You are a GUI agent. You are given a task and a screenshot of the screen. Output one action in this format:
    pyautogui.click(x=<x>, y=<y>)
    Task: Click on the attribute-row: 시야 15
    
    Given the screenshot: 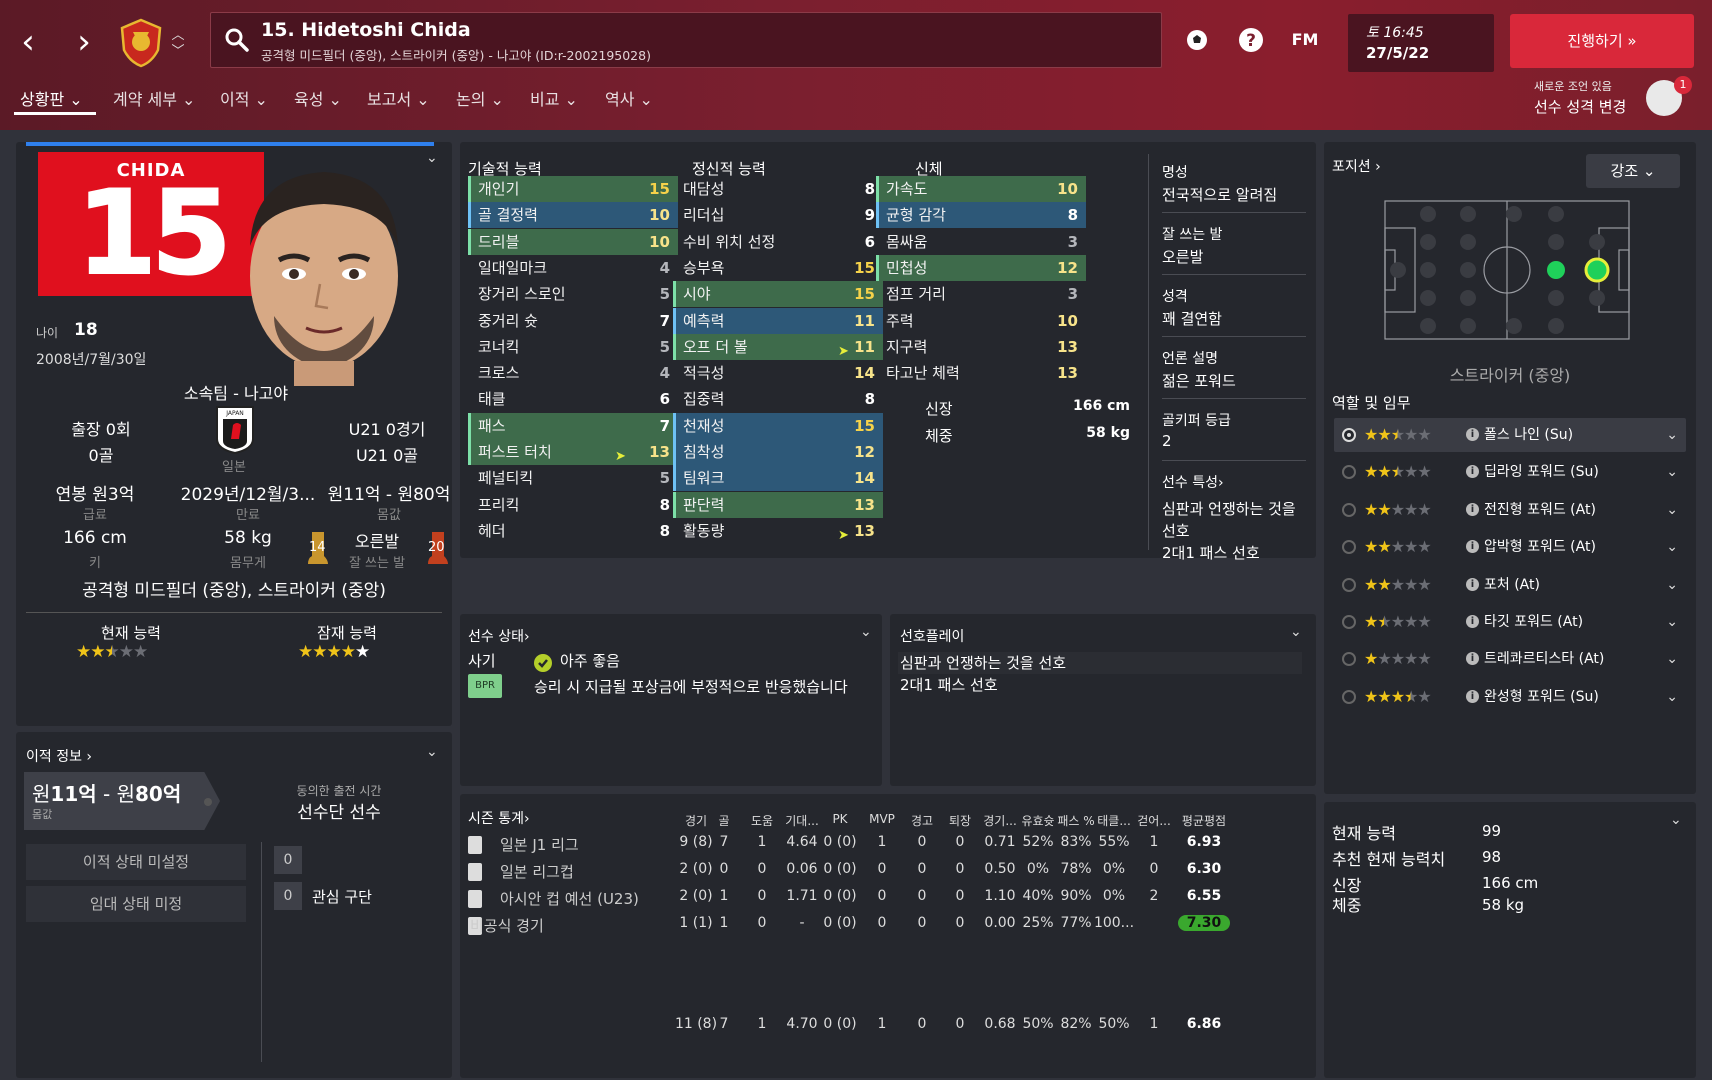 What is the action you would take?
    pyautogui.click(x=778, y=294)
    